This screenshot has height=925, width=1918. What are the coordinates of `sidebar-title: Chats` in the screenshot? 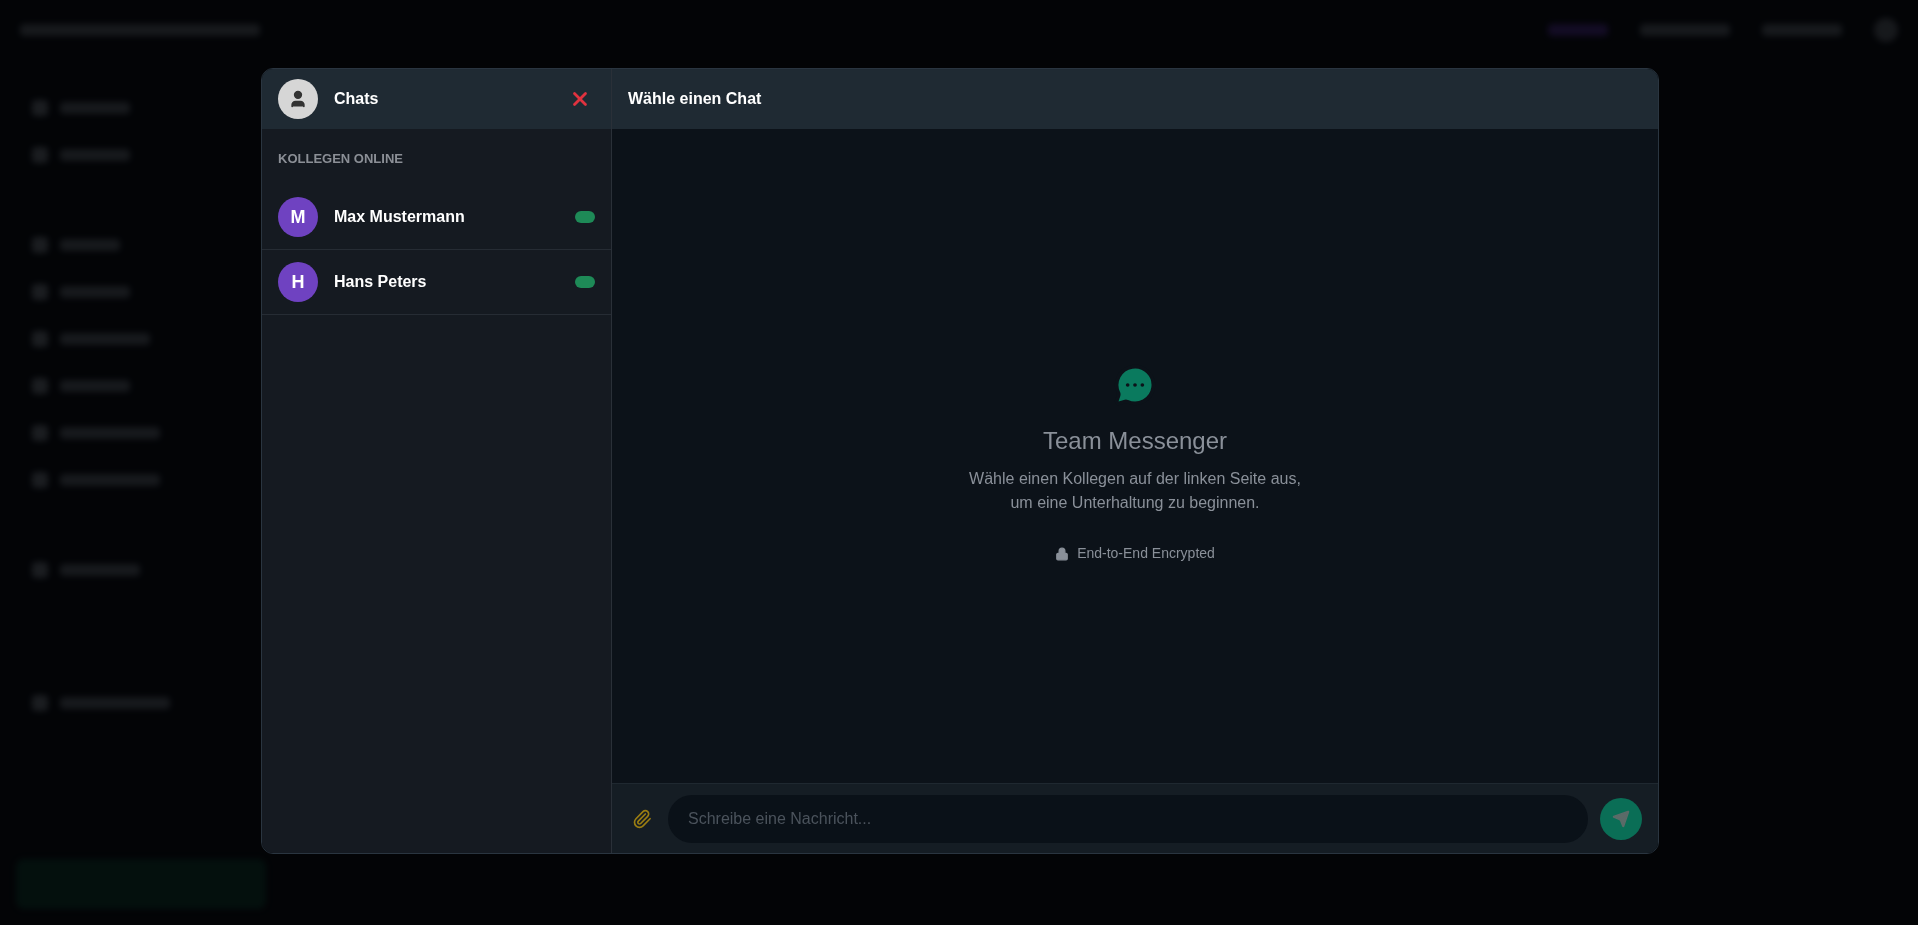 It's located at (357, 99).